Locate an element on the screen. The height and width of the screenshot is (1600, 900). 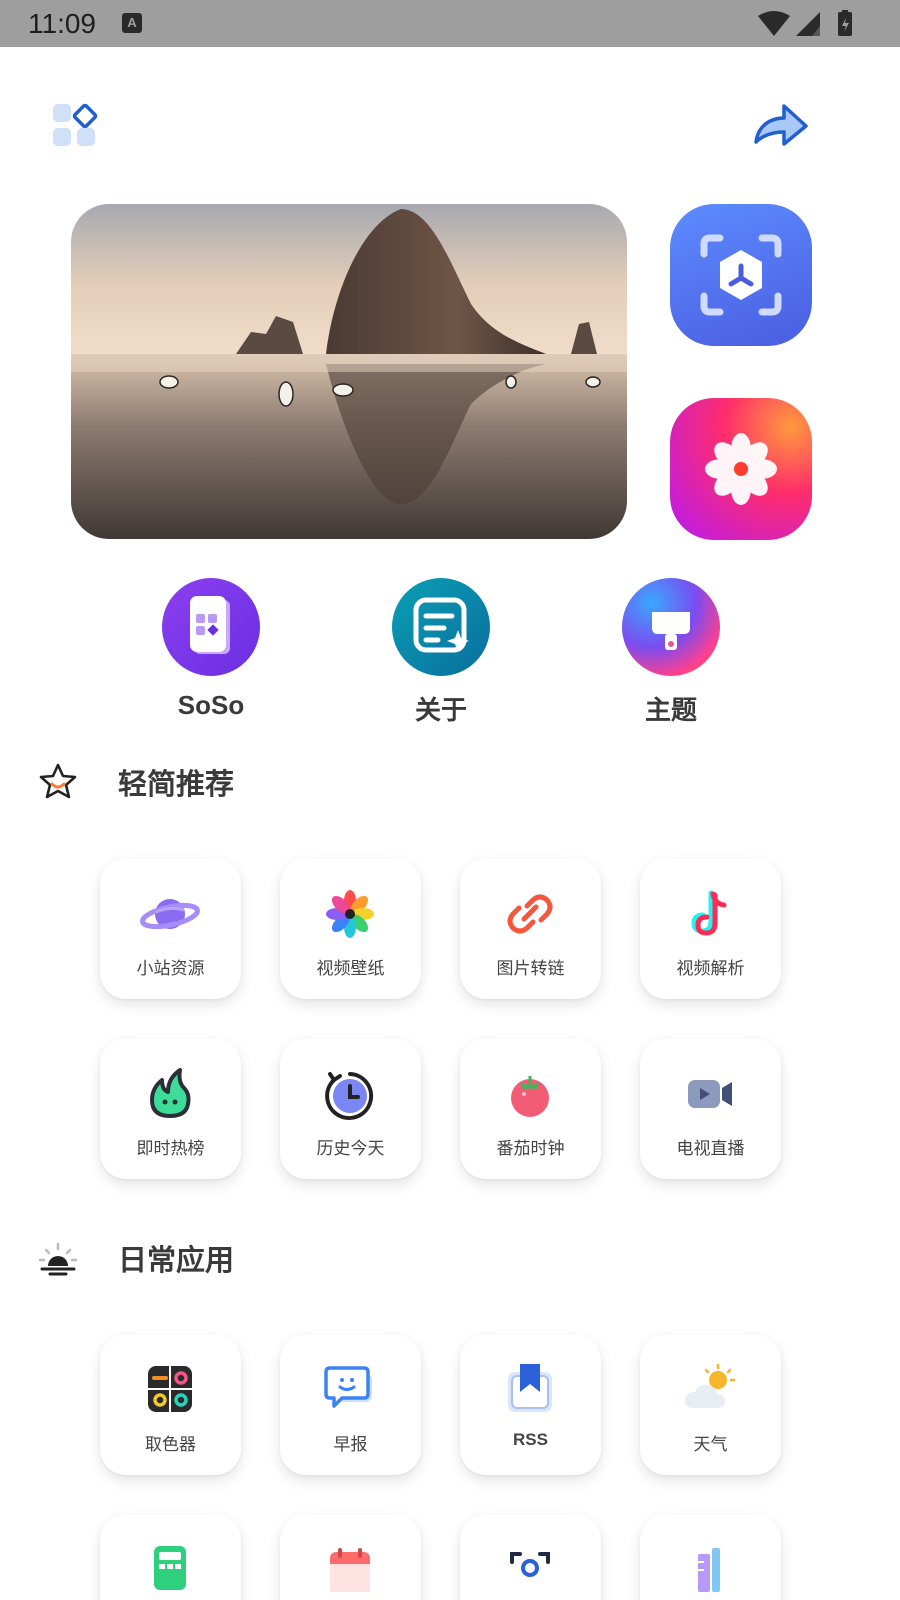
app-card-video-parse: 视频解析 is located at coordinates (710, 928).